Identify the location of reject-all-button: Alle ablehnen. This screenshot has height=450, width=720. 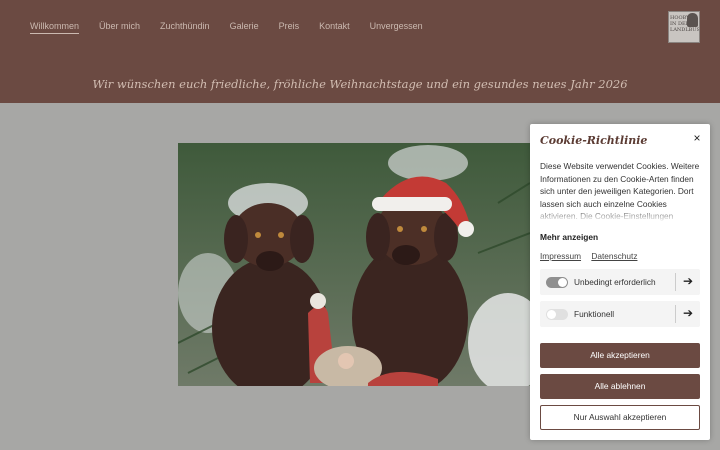
(620, 386).